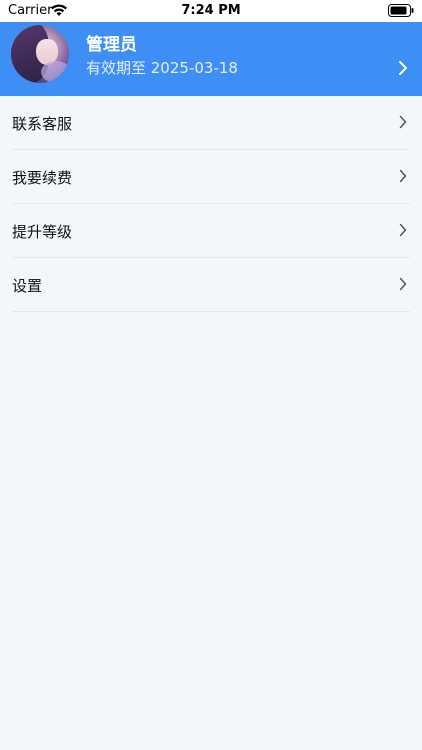 This screenshot has height=750, width=422. Describe the element at coordinates (211, 123) in the screenshot. I see `menu-item-contact-support: 联系客服` at that location.